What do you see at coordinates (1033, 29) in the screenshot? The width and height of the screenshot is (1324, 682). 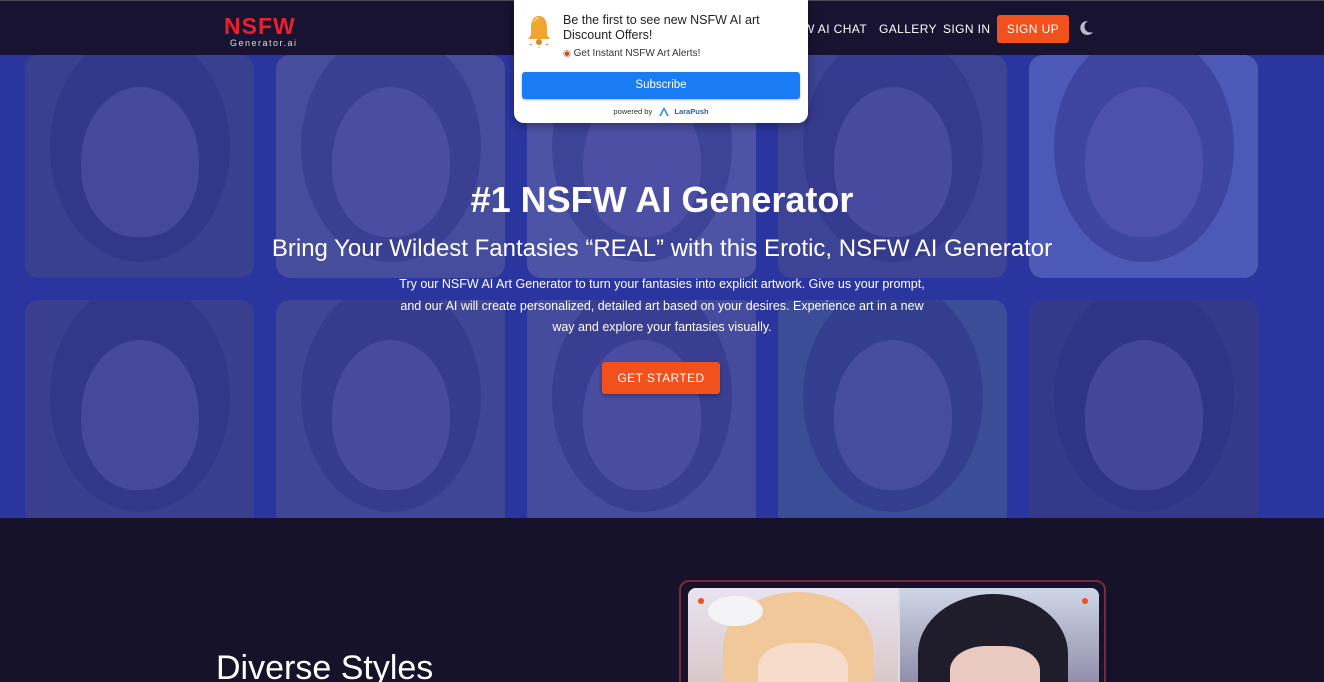 I see `sign-up-button: SIGN UP` at bounding box center [1033, 29].